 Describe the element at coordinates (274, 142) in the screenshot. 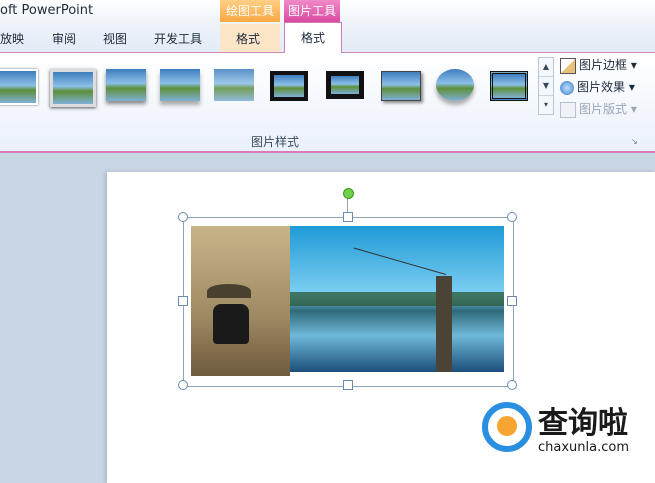

I see `group-label: 图片样式` at that location.